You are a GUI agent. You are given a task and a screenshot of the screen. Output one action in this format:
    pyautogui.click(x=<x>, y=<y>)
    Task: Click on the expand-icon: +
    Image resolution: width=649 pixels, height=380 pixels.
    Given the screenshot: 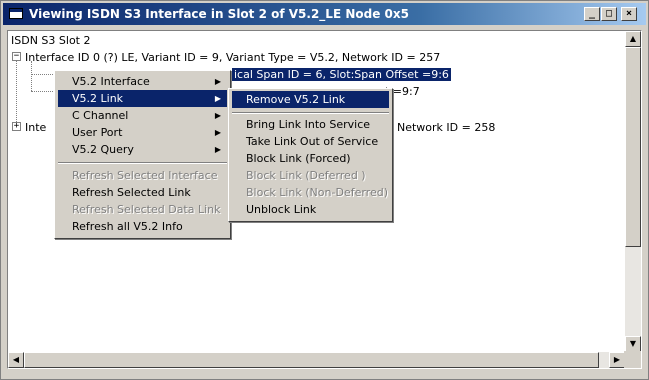 What is the action you would take?
    pyautogui.click(x=16, y=126)
    